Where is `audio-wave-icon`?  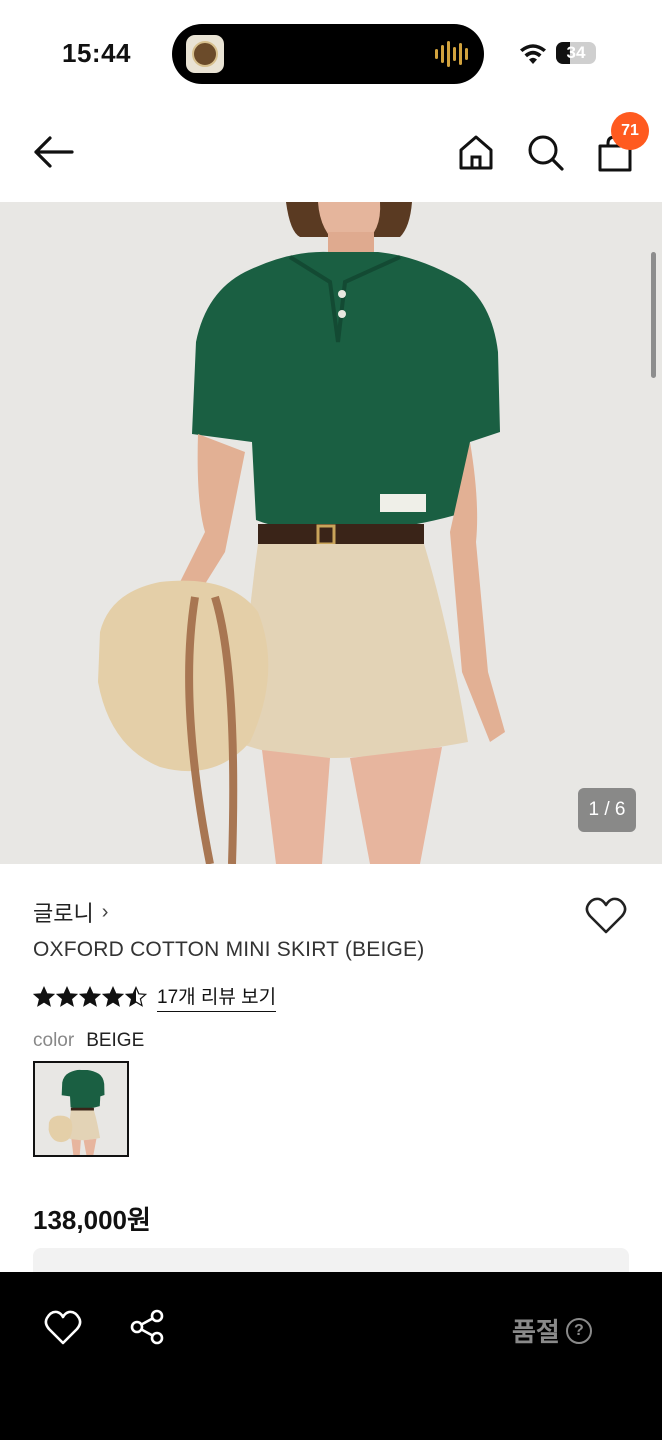 audio-wave-icon is located at coordinates (451, 54).